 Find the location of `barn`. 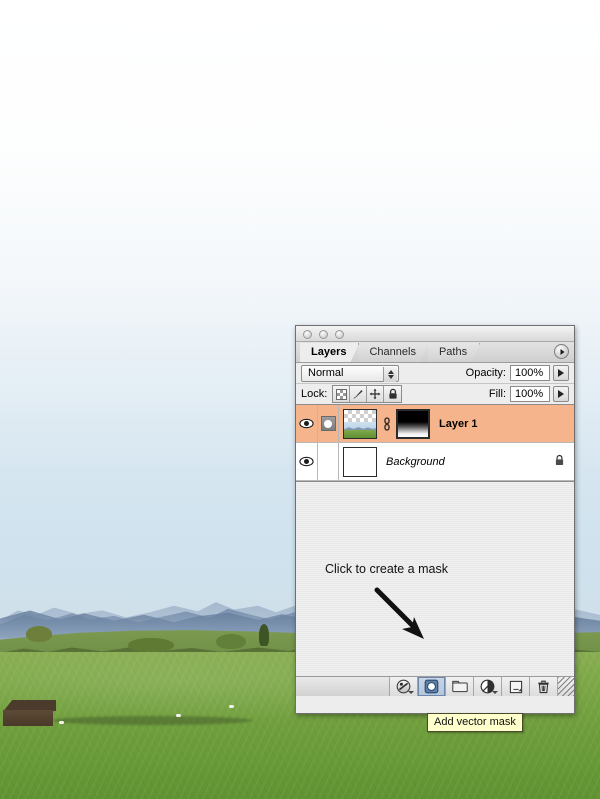

barn is located at coordinates (28, 713).